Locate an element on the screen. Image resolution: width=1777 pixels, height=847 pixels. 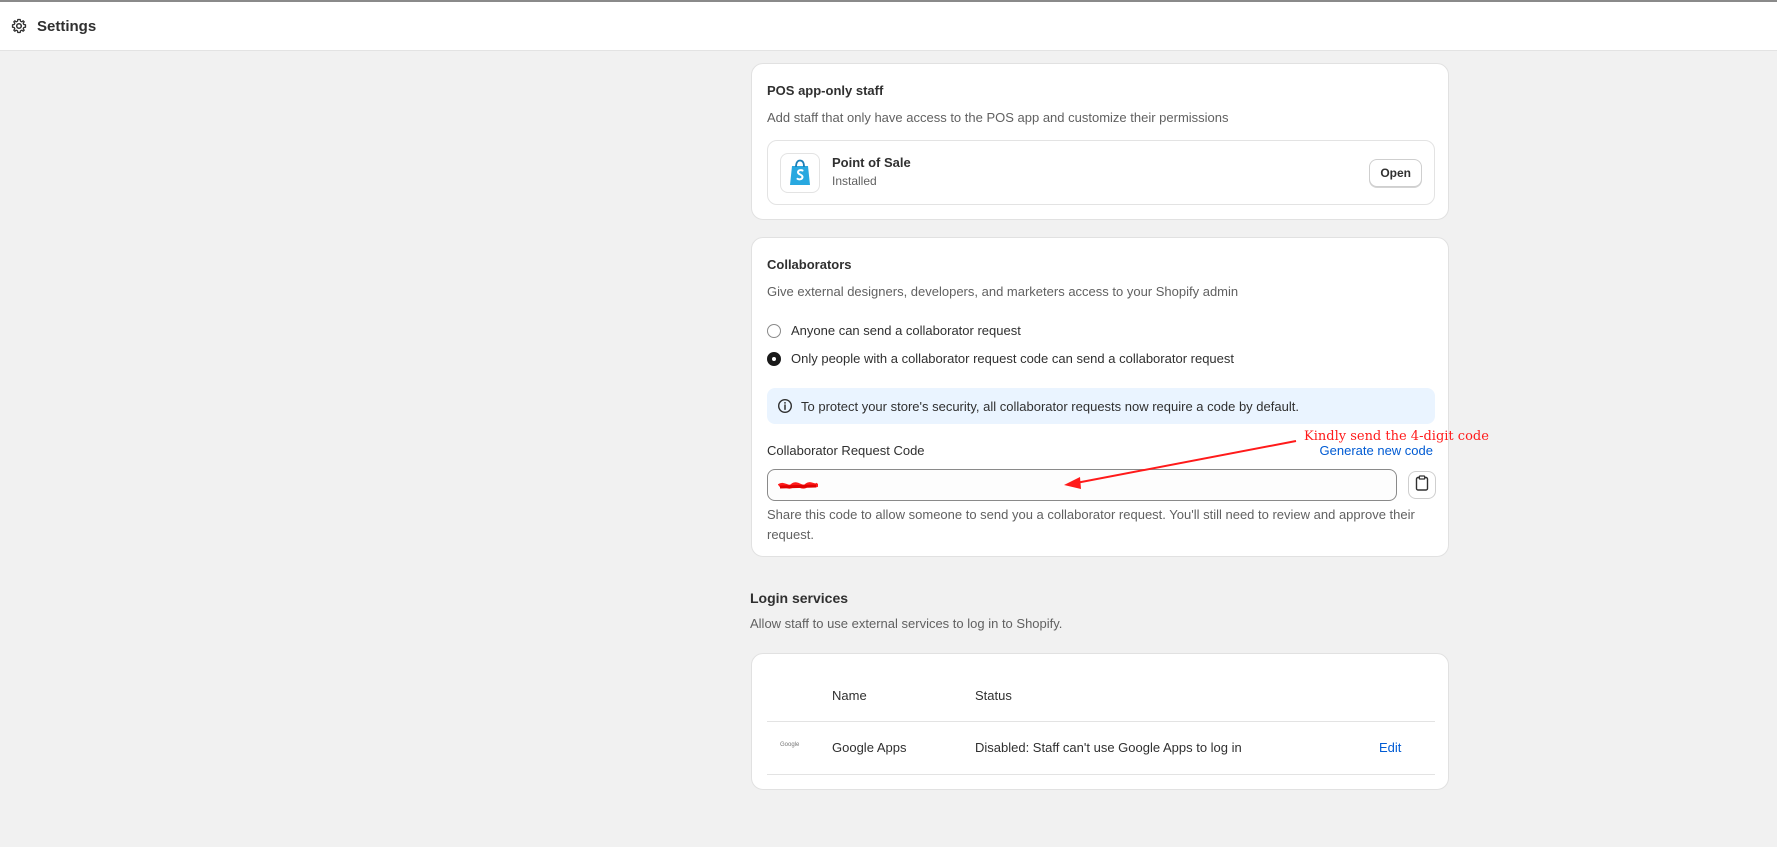
radio-option-anyone: Anyone can send a collaborator request is located at coordinates (894, 330).